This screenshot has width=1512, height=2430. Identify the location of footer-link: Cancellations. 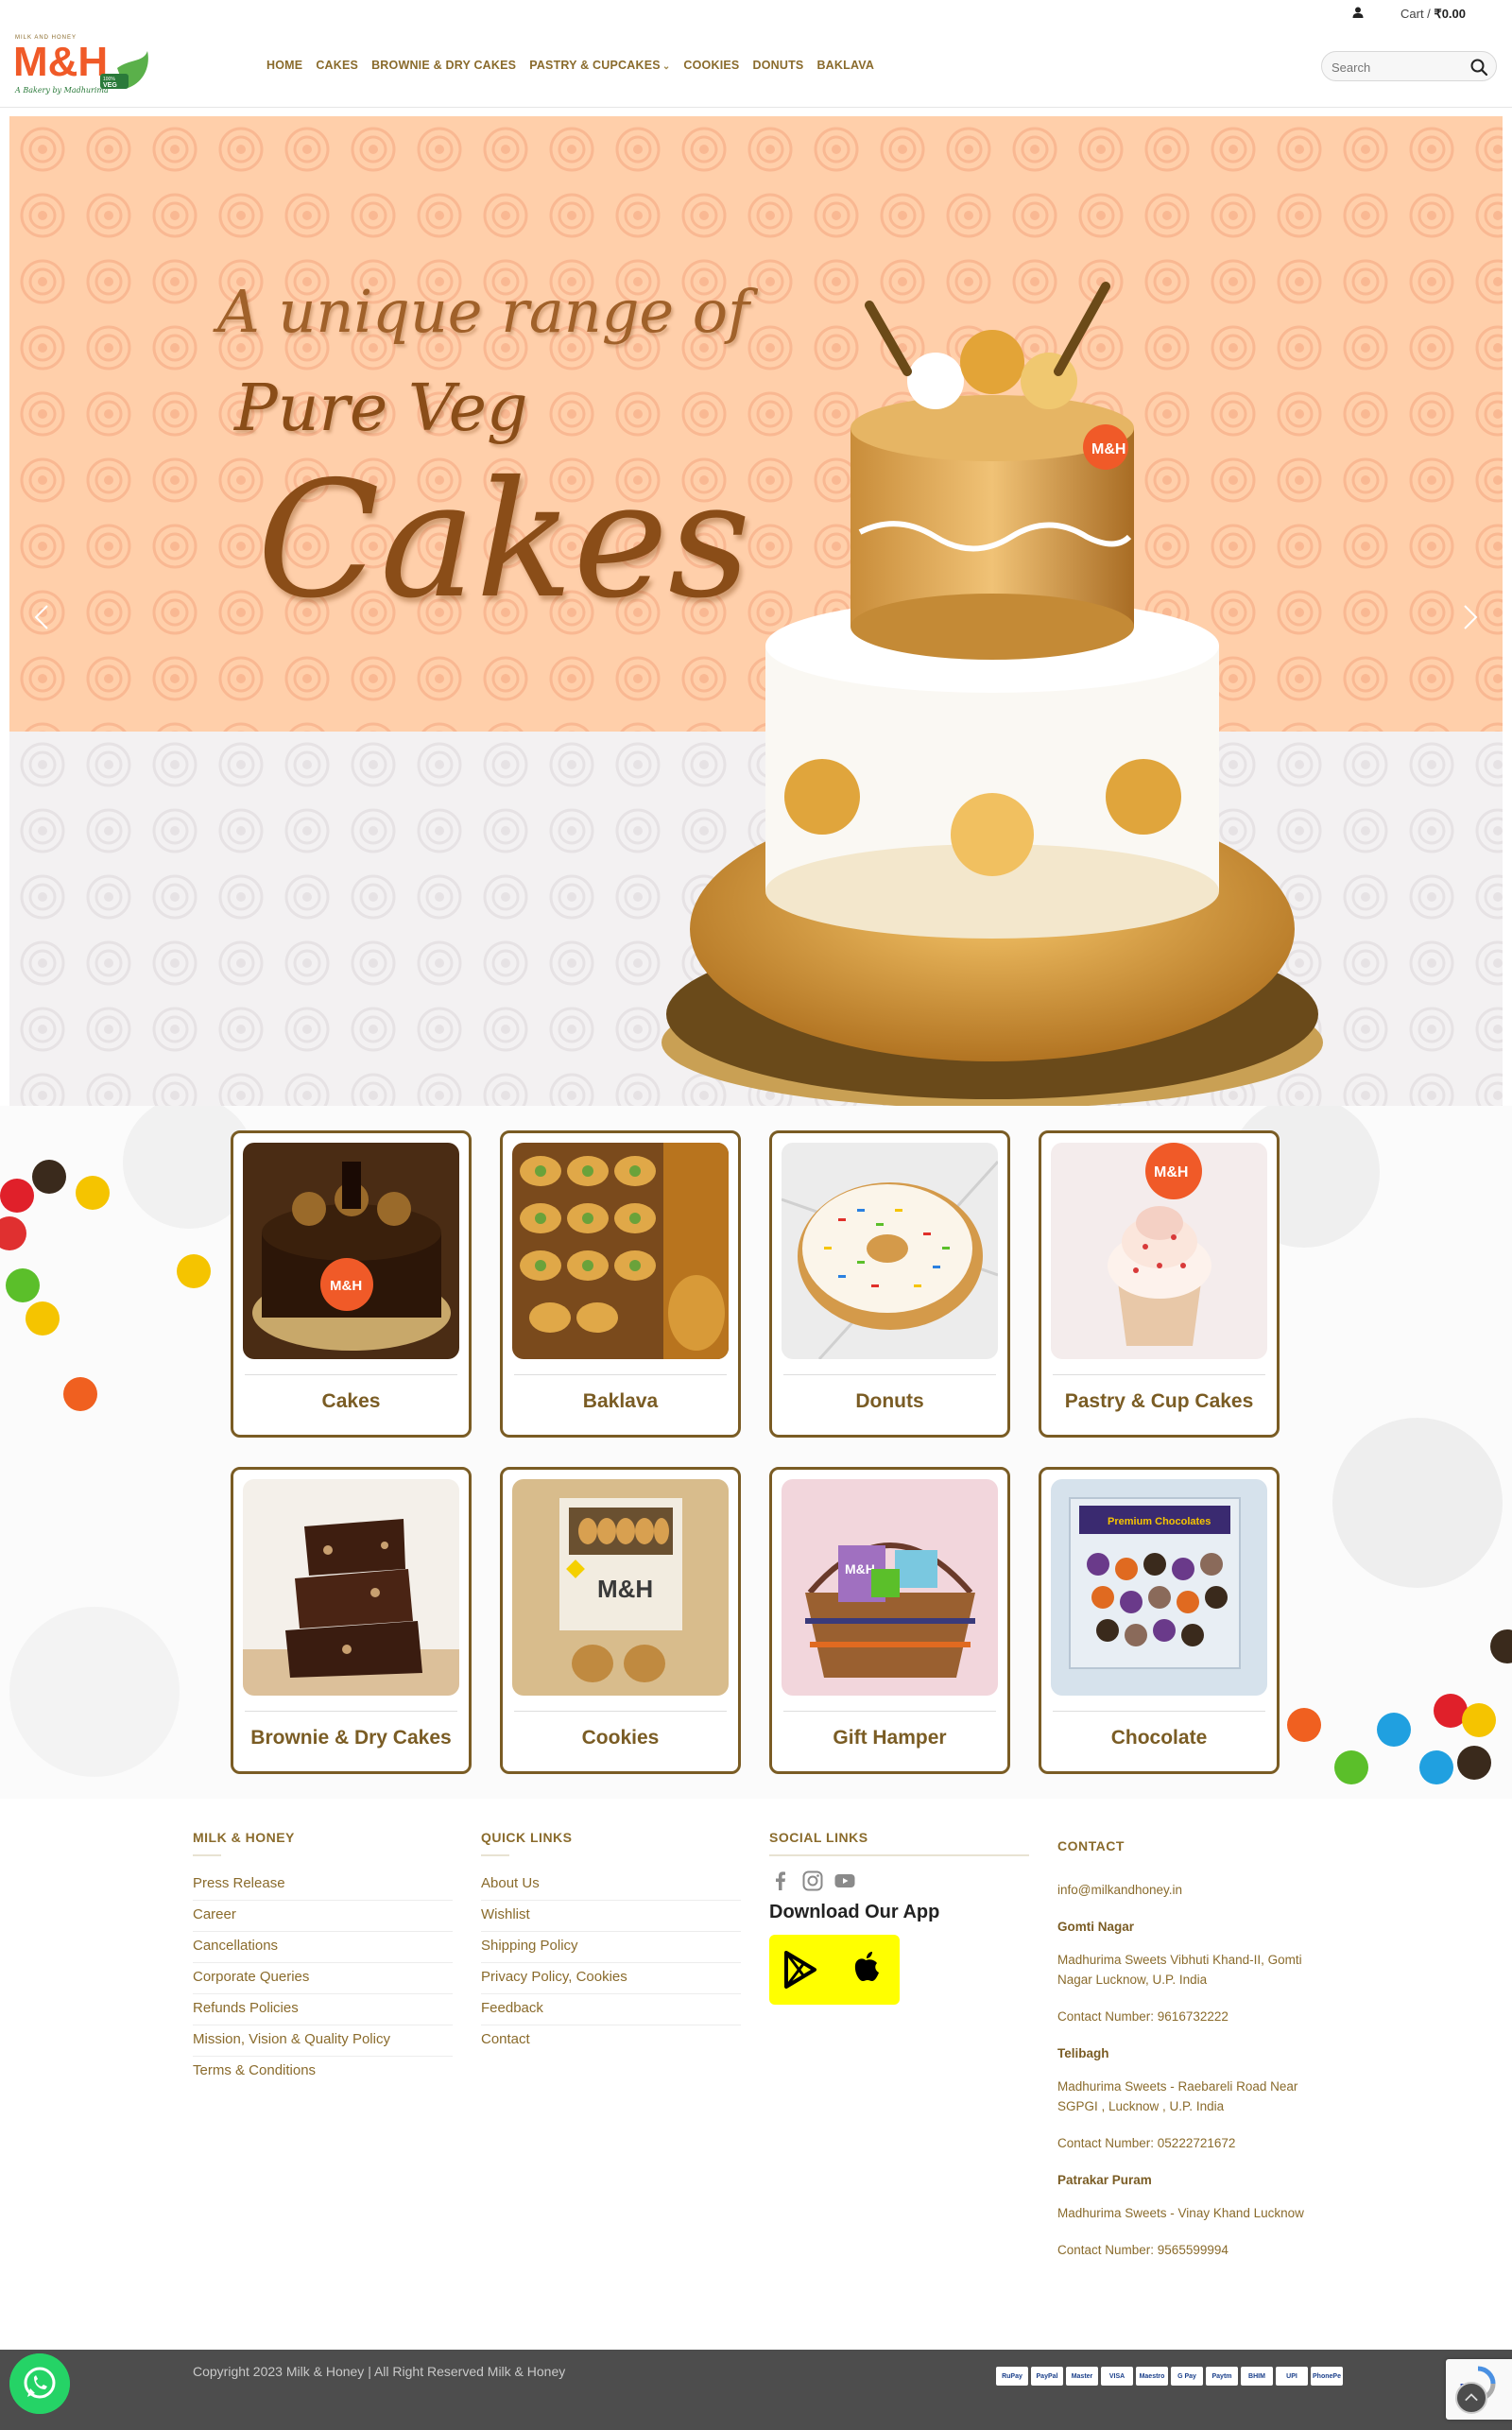
(323, 1947).